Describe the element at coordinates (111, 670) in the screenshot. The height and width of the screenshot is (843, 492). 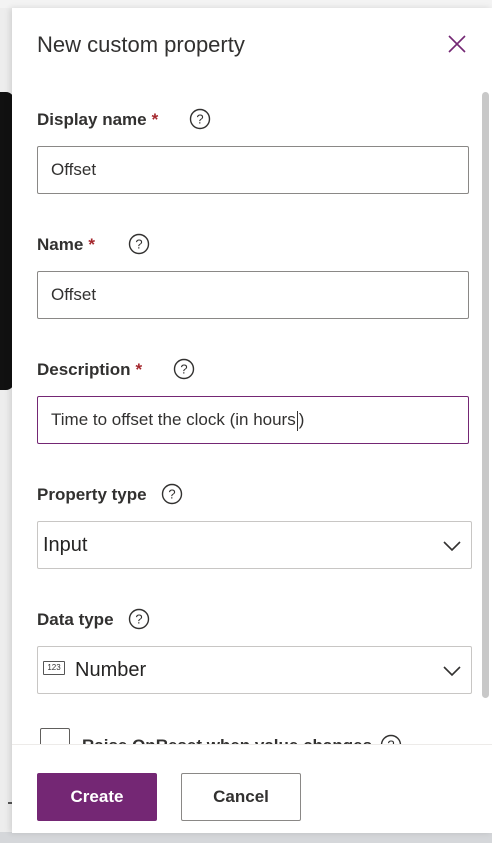
I see `data-type-value: Number` at that location.